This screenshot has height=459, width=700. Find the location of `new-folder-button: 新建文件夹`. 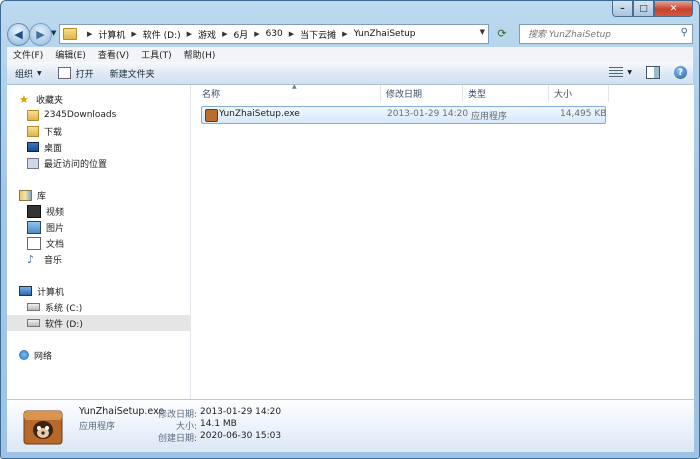

new-folder-button: 新建文件夹 is located at coordinates (132, 73).